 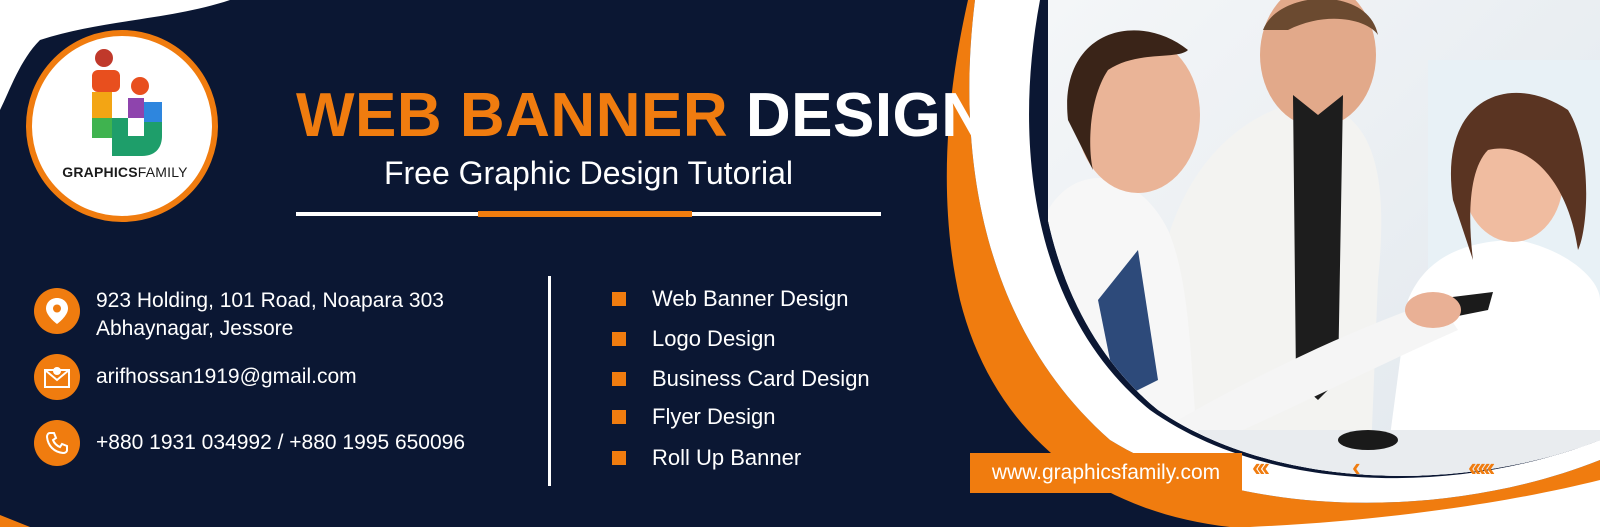 I want to click on banner-title: WEB BANNER DESIGN, so click(x=641, y=115).